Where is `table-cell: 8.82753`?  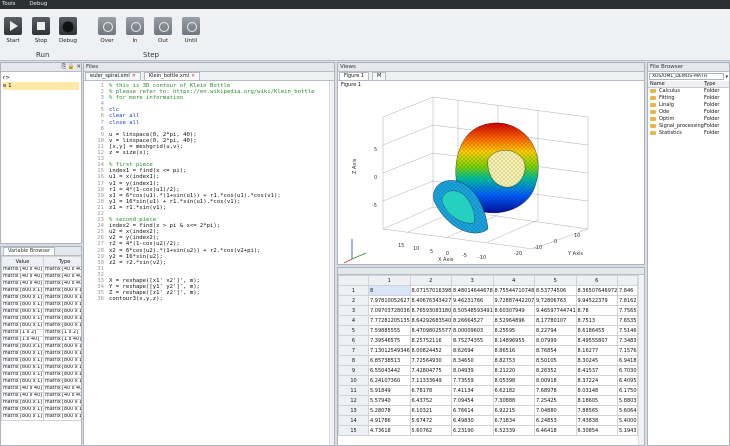
table-cell: 8.82753 is located at coordinates (513, 360).